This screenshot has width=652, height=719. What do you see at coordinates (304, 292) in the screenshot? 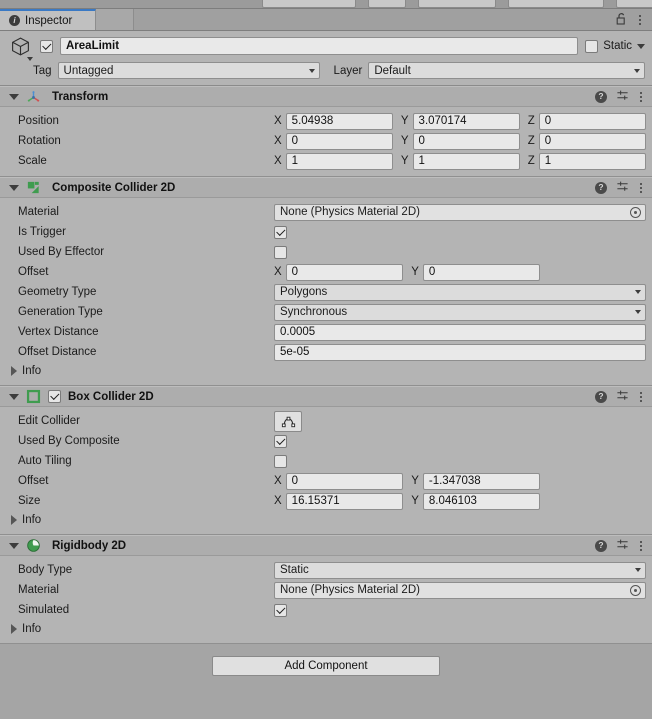
I see `dropdown-value: Polygons` at bounding box center [304, 292].